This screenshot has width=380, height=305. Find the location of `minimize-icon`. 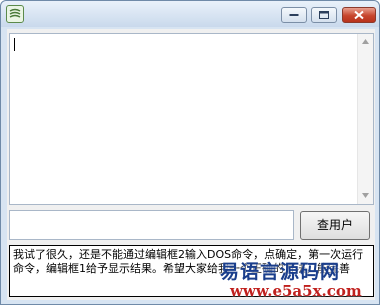

minimize-icon is located at coordinates (294, 15).